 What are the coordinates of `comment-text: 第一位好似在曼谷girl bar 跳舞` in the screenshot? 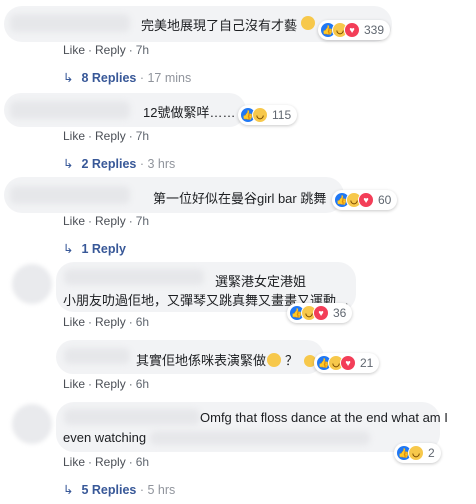 It's located at (240, 198).